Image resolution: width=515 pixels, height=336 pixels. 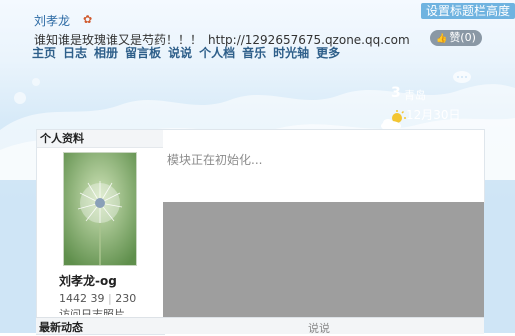 I want to click on weather-date: 12月30日, so click(x=433, y=115).